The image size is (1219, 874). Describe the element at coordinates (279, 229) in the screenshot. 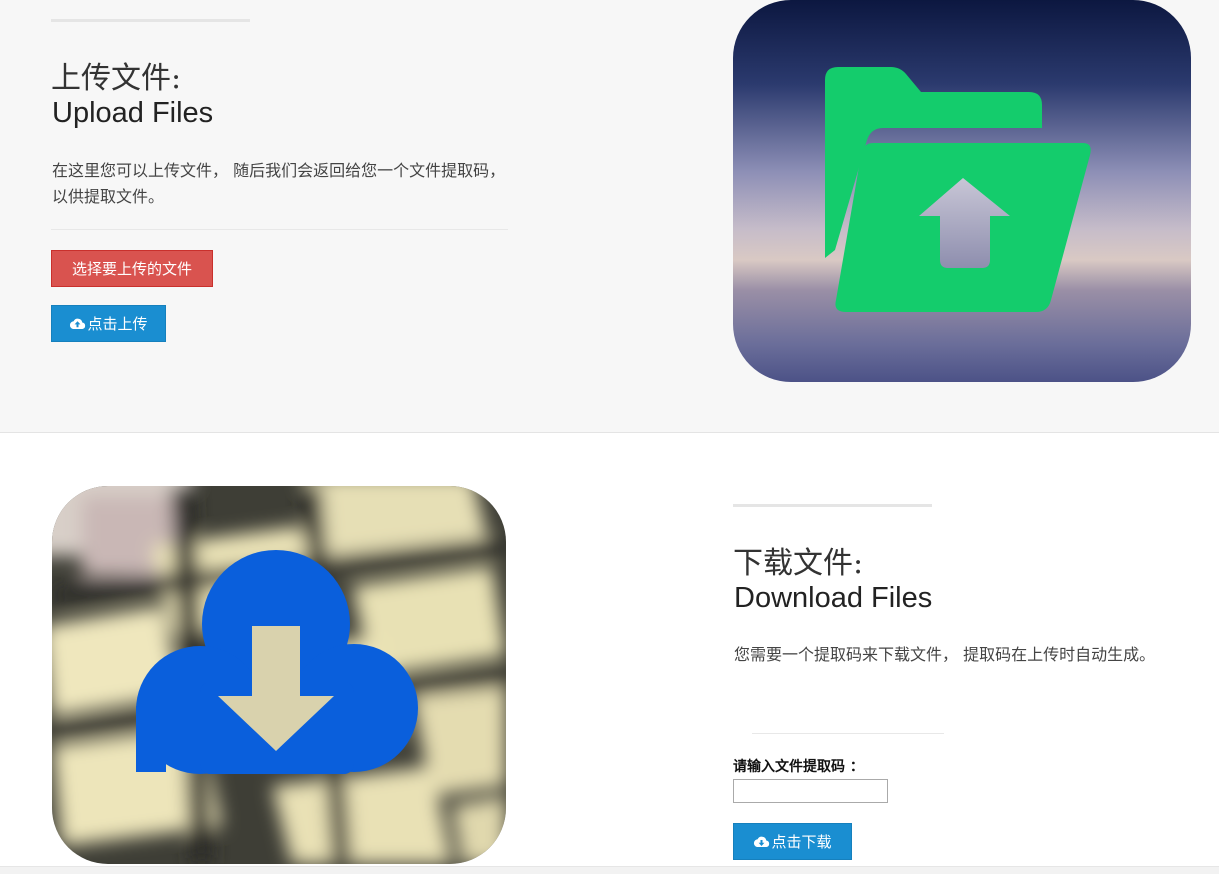

I see `upload-divider` at that location.